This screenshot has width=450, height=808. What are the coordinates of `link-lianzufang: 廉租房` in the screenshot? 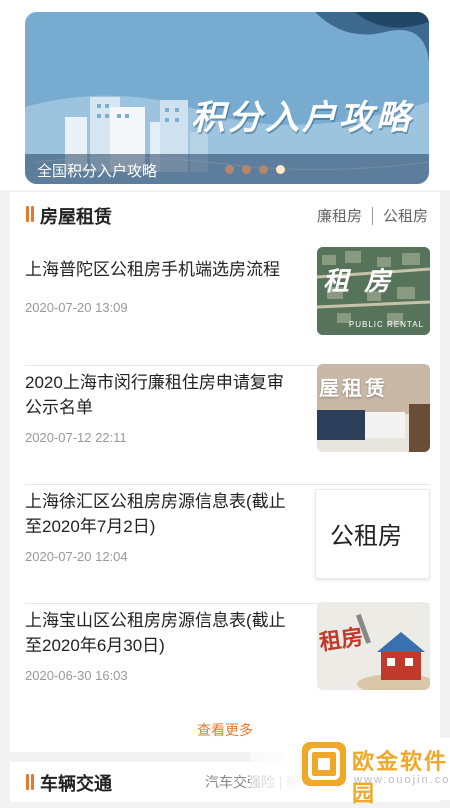 It's located at (339, 215).